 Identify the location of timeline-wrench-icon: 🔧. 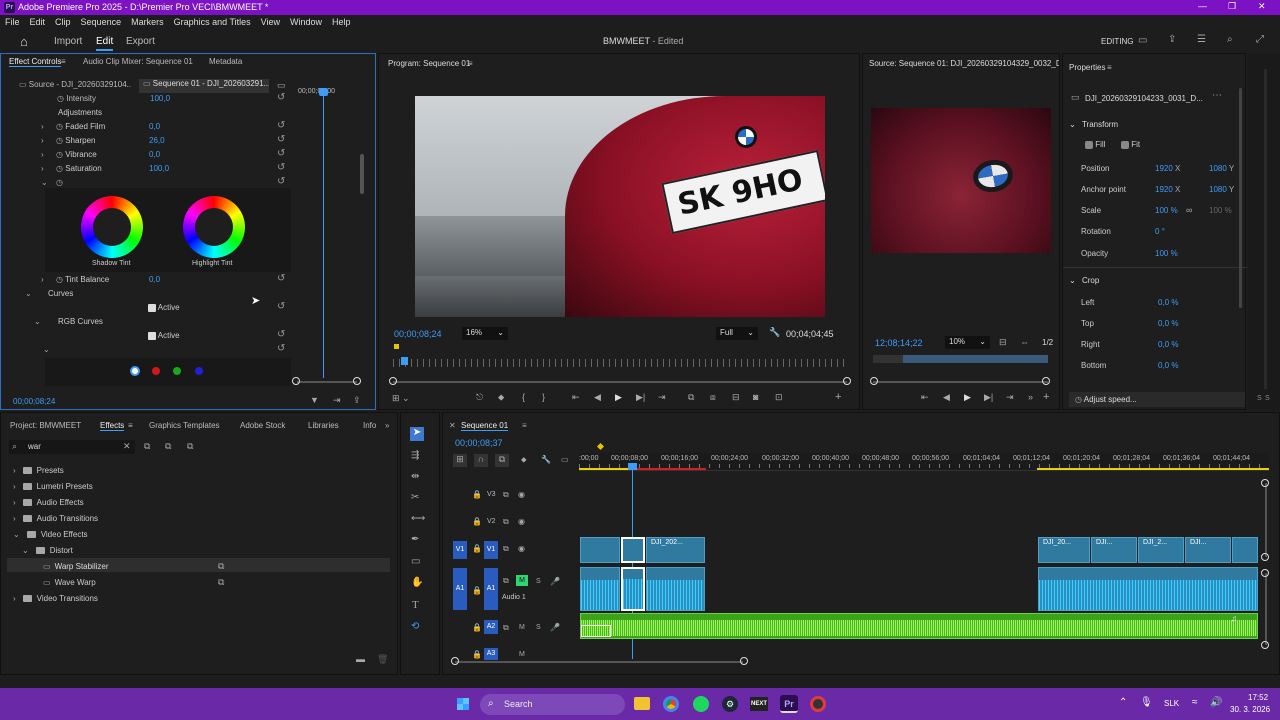
(546, 459).